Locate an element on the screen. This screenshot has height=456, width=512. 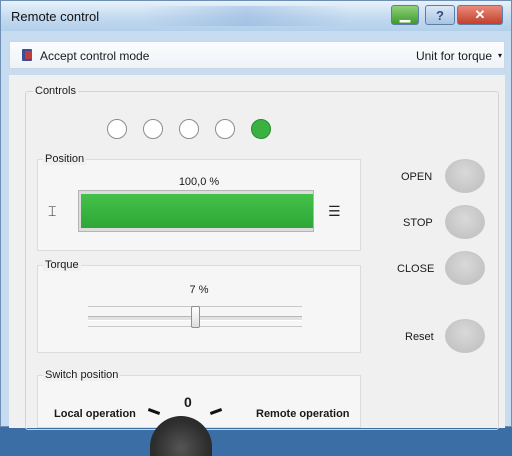
position-value: 100,0 % is located at coordinates (199, 182).